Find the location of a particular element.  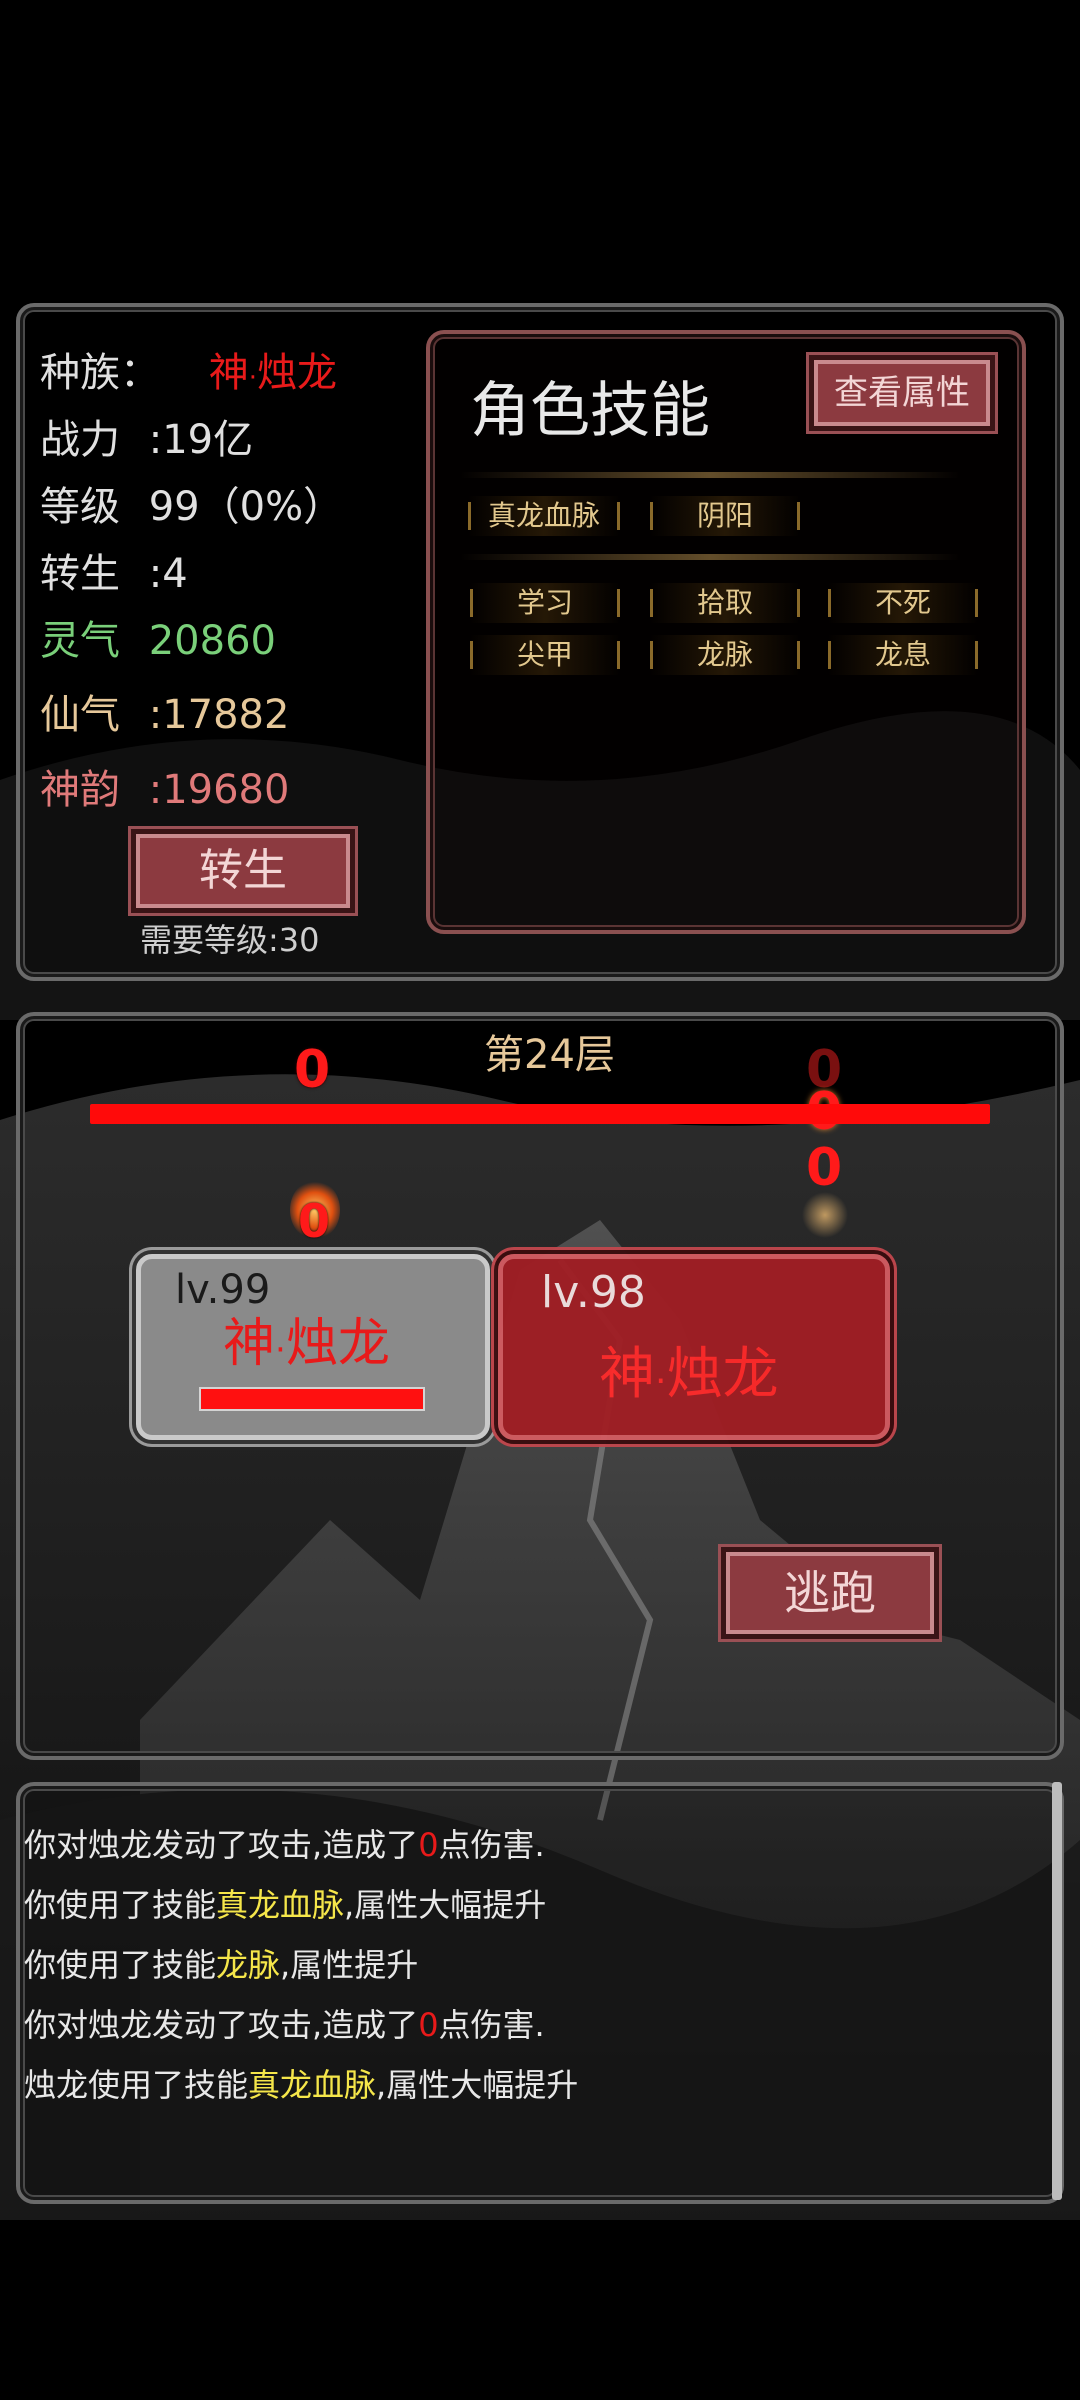

skill-longxi: 龙息 is located at coordinates (903, 655).